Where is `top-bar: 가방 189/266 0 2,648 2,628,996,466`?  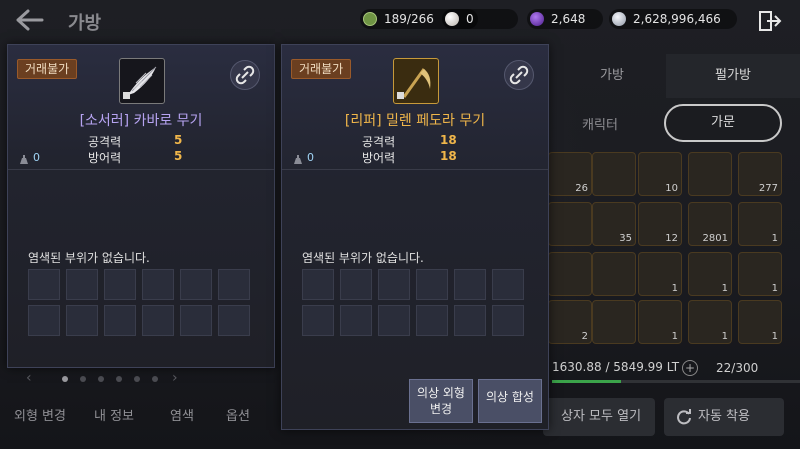
top-bar: 가방 189/266 0 2,648 2,628,996,466 is located at coordinates (400, 20).